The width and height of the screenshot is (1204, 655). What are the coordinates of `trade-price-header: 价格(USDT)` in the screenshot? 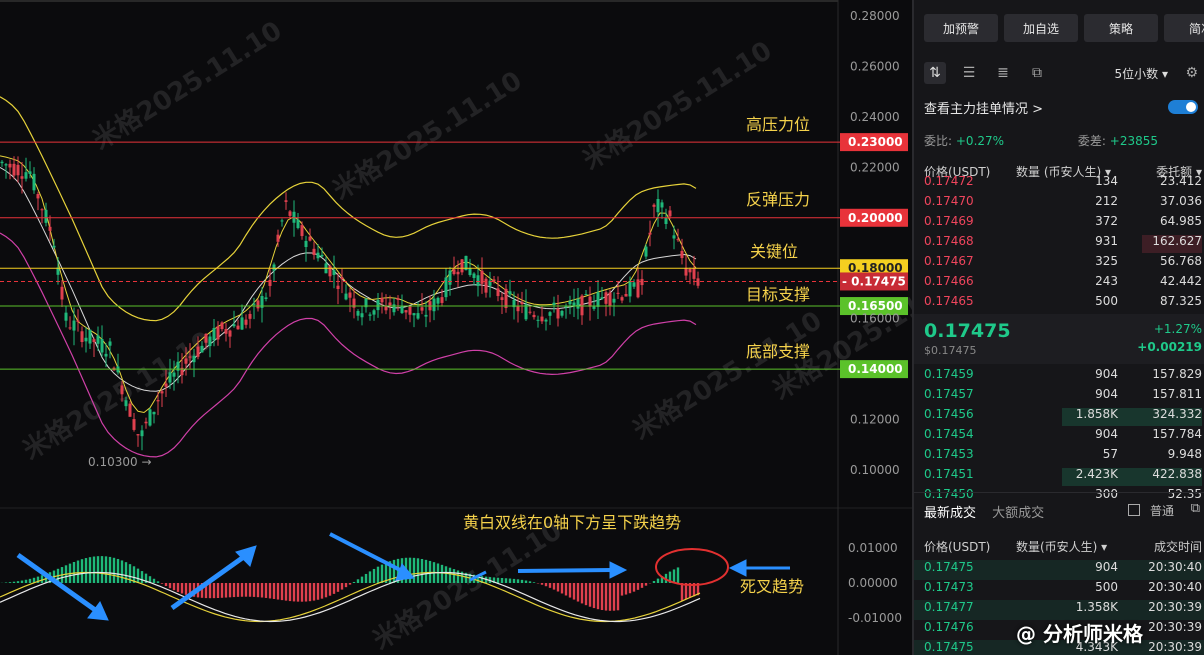 It's located at (957, 547).